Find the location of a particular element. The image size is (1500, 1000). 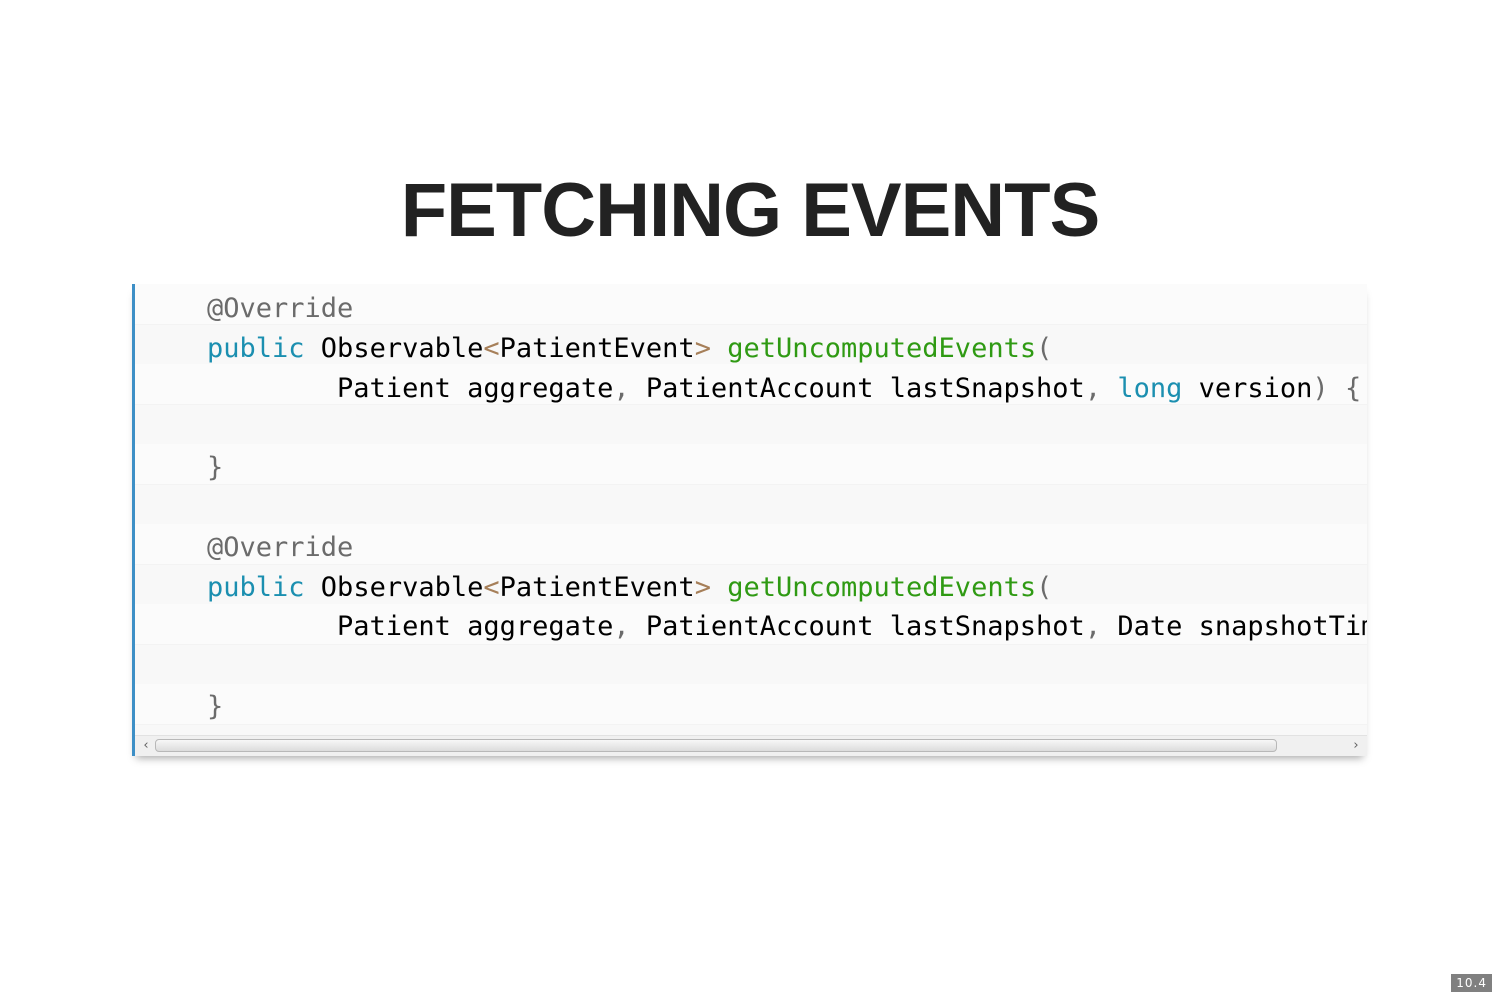

code-token-kw: long is located at coordinates (1150, 388).